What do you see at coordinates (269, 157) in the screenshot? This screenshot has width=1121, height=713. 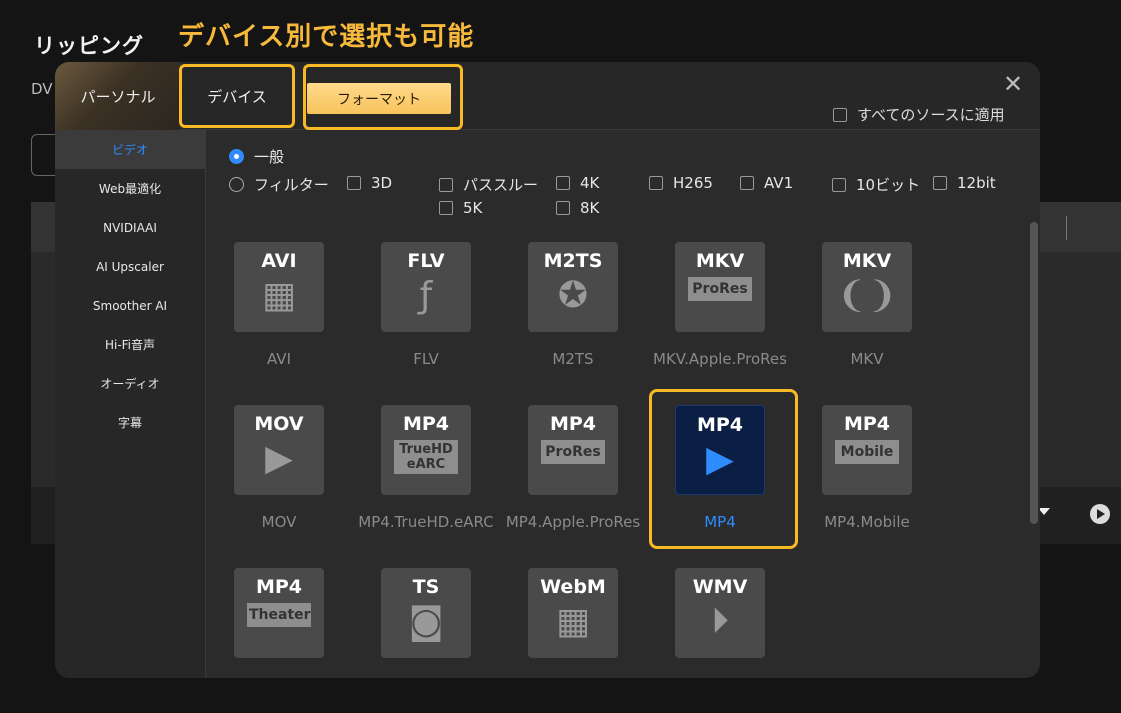 I see `radio-general-label: 一般` at bounding box center [269, 157].